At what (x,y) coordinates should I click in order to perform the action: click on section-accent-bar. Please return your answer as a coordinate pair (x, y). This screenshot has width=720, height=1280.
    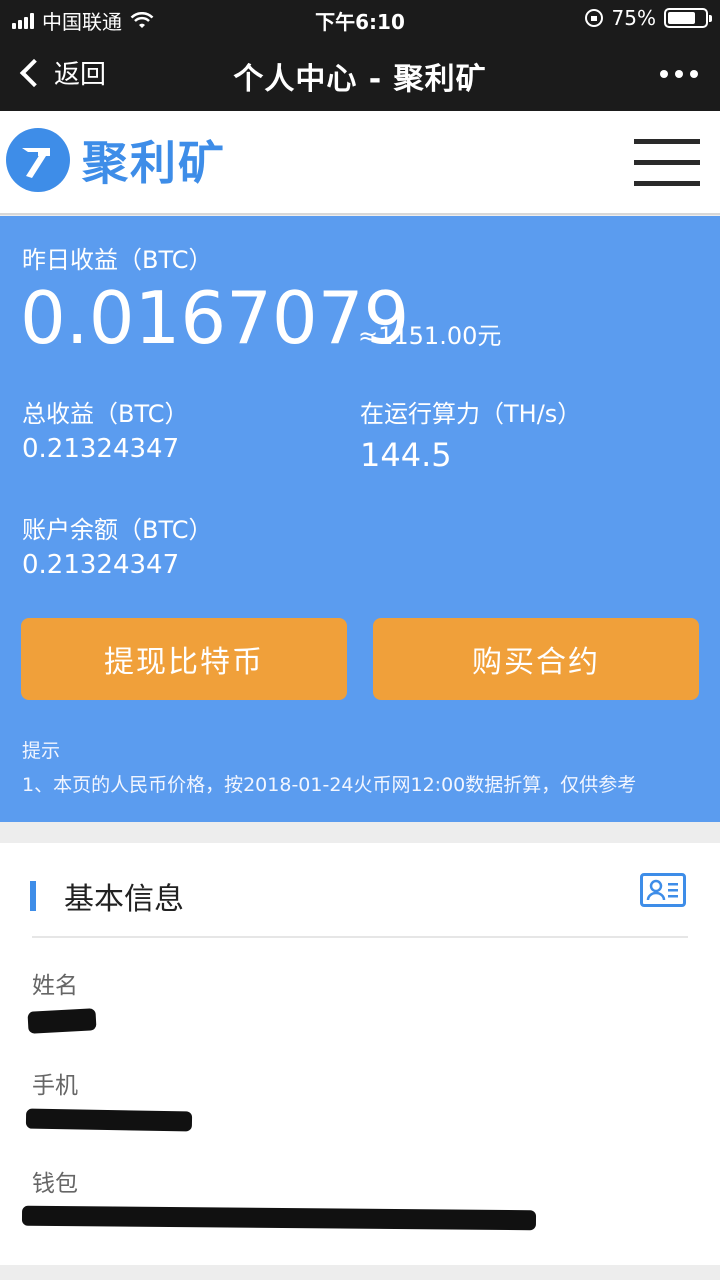
    Looking at the image, I should click on (33, 896).